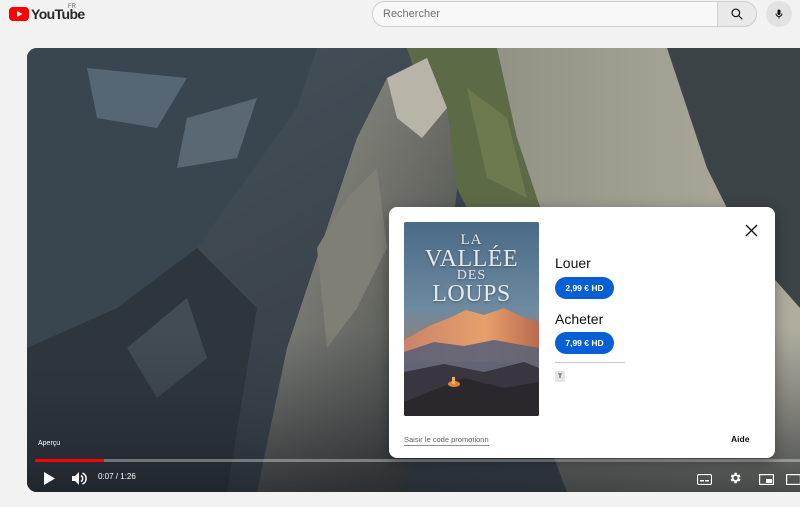  I want to click on masthead: YouTube FR, so click(400, 15).